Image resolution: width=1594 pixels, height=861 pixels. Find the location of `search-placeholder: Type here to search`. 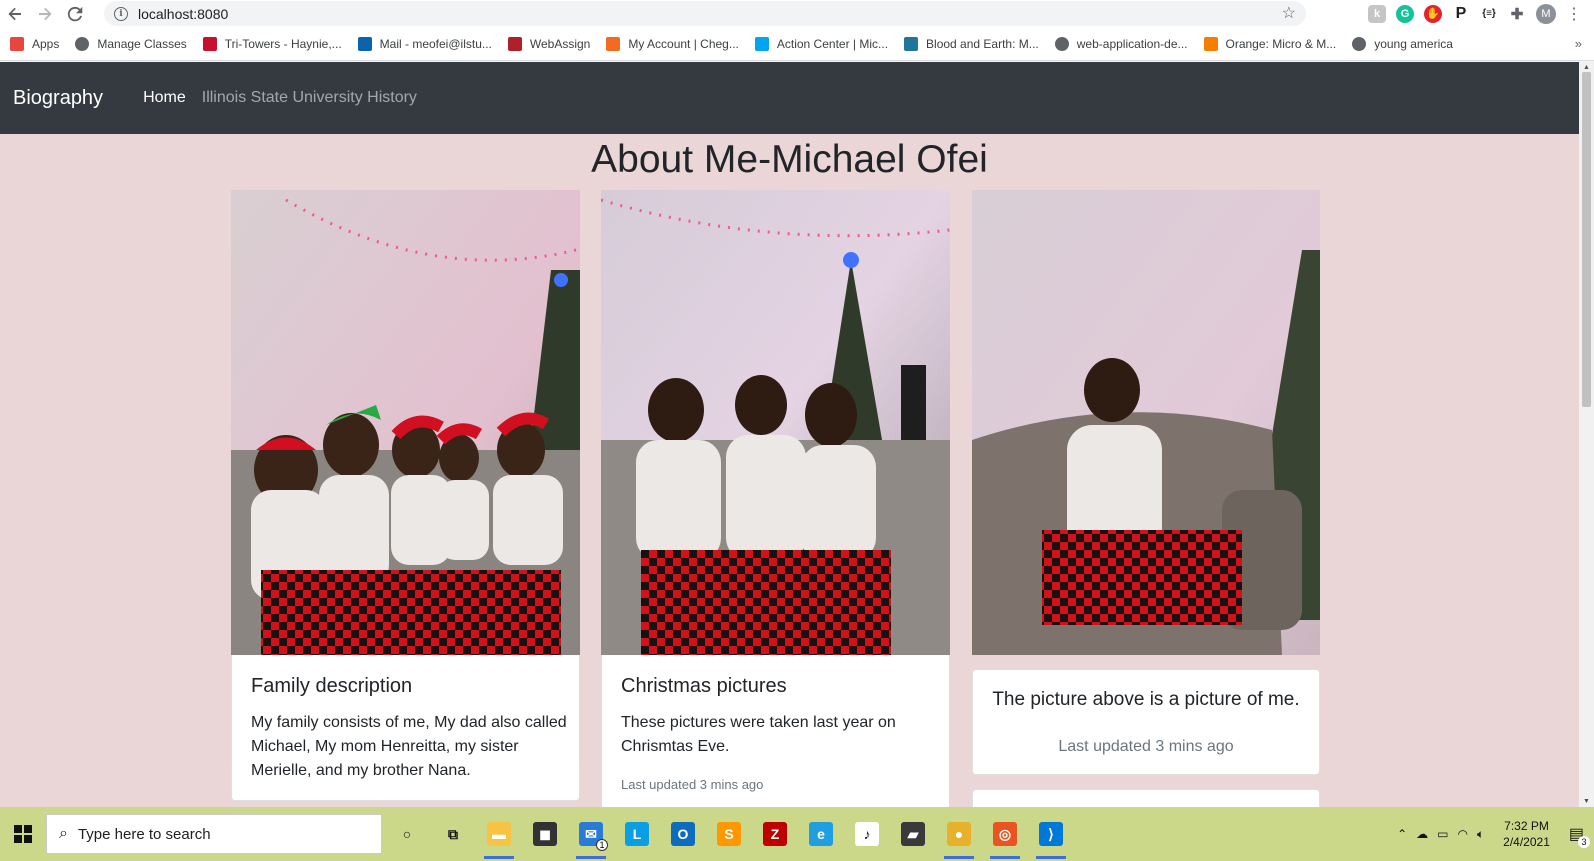

search-placeholder: Type here to search is located at coordinates (144, 834).